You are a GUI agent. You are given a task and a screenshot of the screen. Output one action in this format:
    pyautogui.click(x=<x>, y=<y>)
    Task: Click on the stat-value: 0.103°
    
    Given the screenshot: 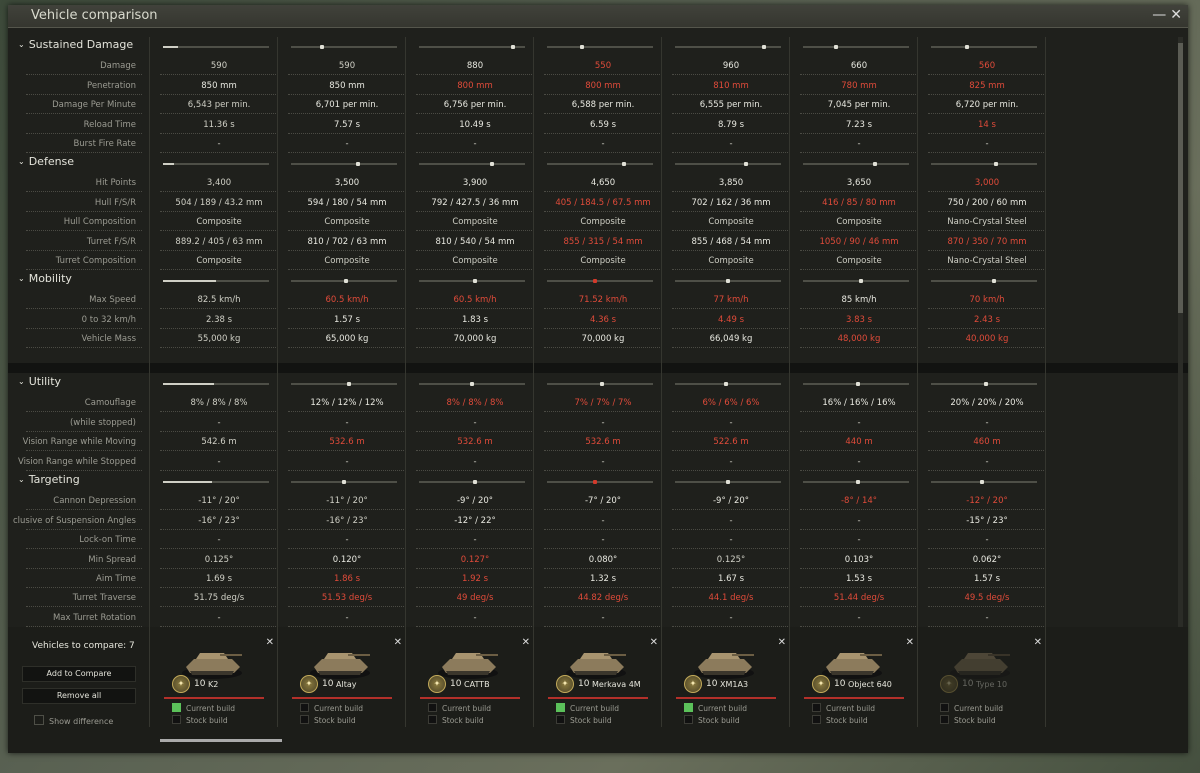 What is the action you would take?
    pyautogui.click(x=859, y=559)
    